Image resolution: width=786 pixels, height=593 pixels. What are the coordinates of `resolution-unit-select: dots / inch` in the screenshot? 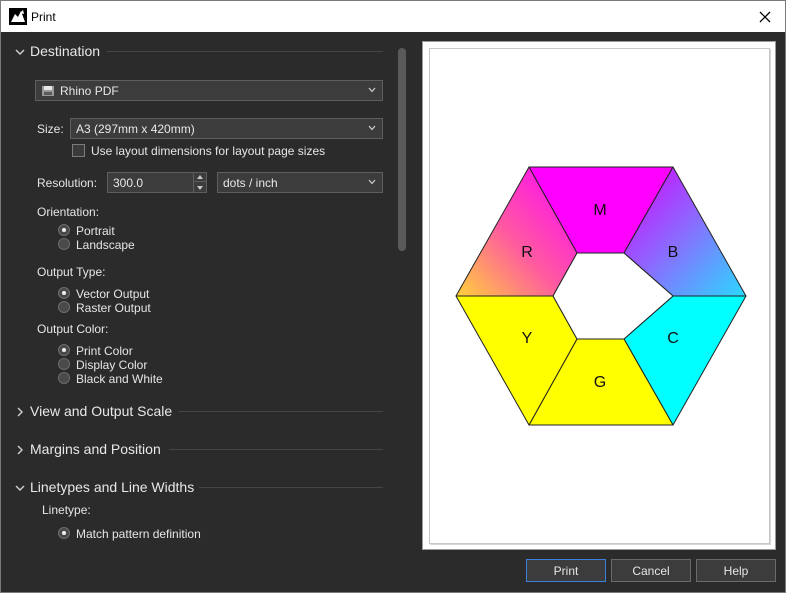 It's located at (300, 182).